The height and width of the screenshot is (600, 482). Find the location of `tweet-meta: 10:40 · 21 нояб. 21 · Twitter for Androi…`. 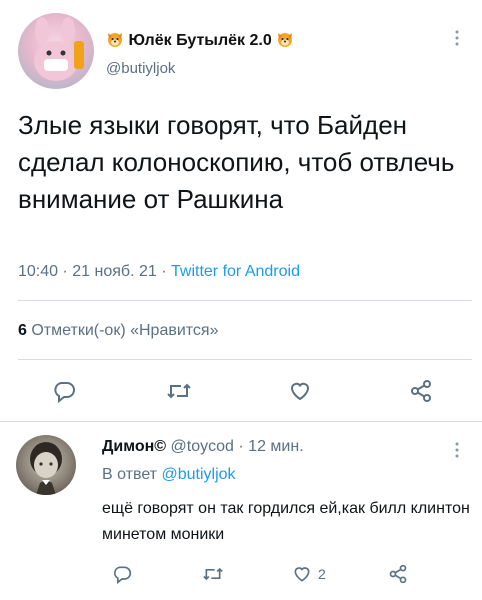

tweet-meta: 10:40 · 21 нояб. 21 · Twitter for Androi… is located at coordinates (159, 272).